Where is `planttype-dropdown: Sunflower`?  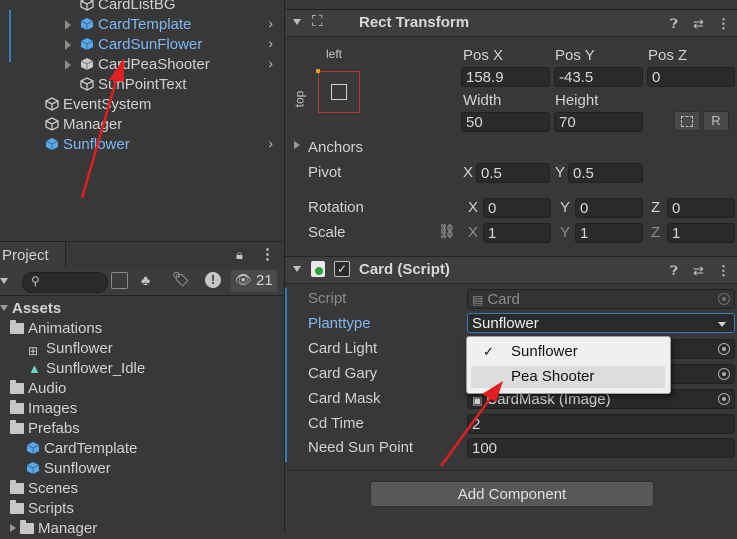 planttype-dropdown: Sunflower is located at coordinates (601, 323).